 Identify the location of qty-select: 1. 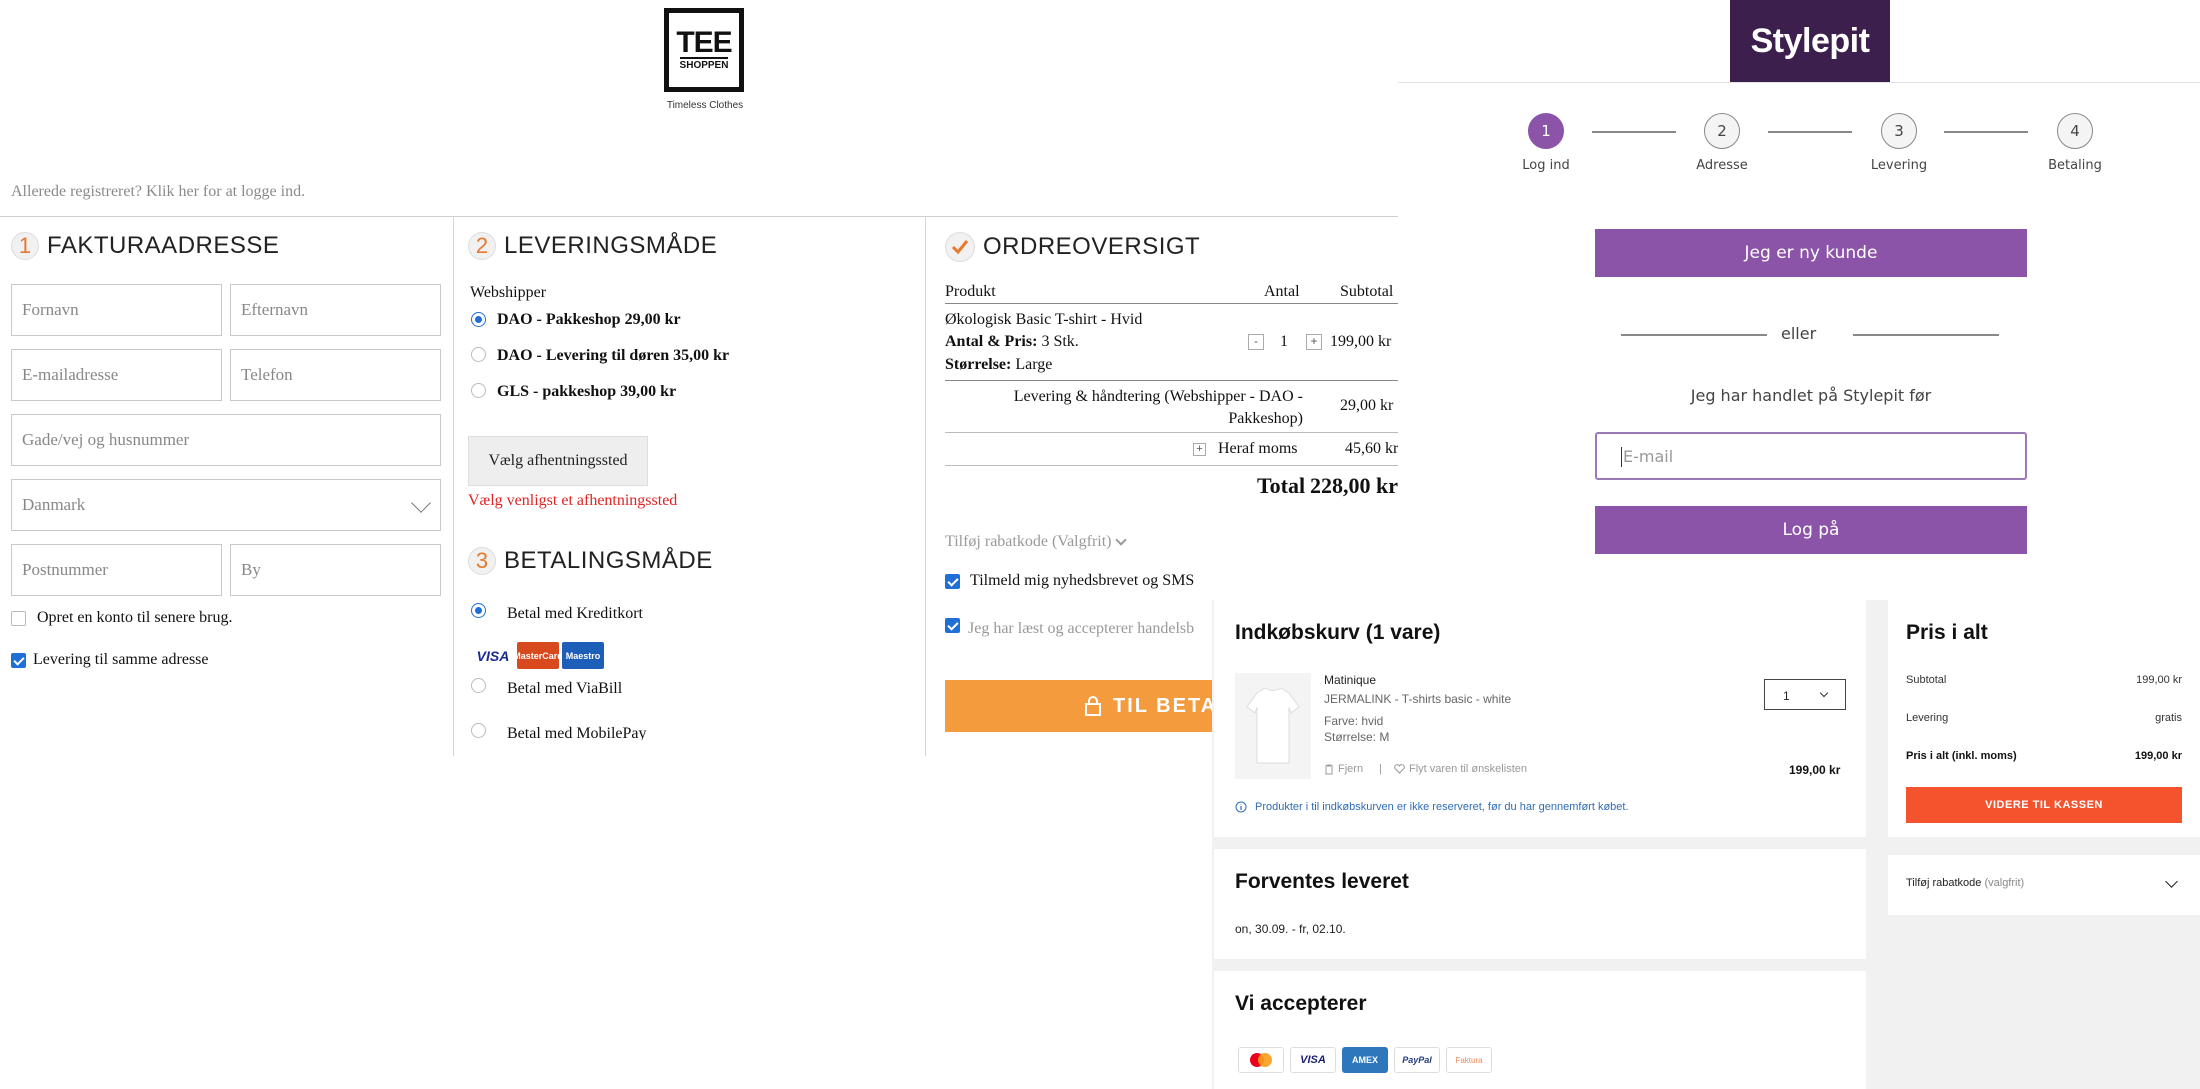
(1805, 694).